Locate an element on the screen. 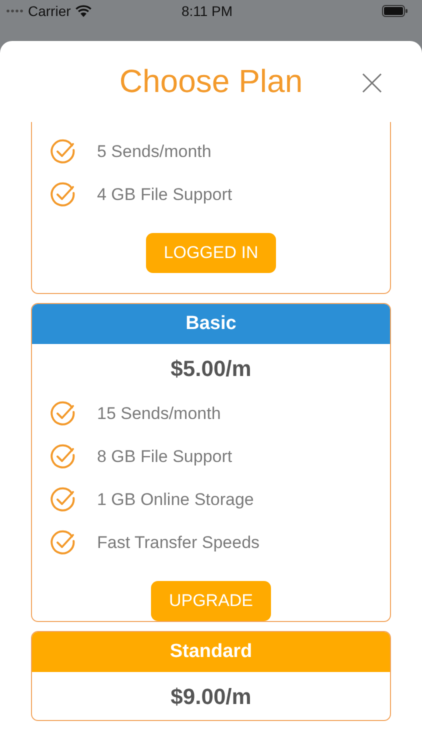  feature-text: Fast Transfer Speeds is located at coordinates (178, 542).